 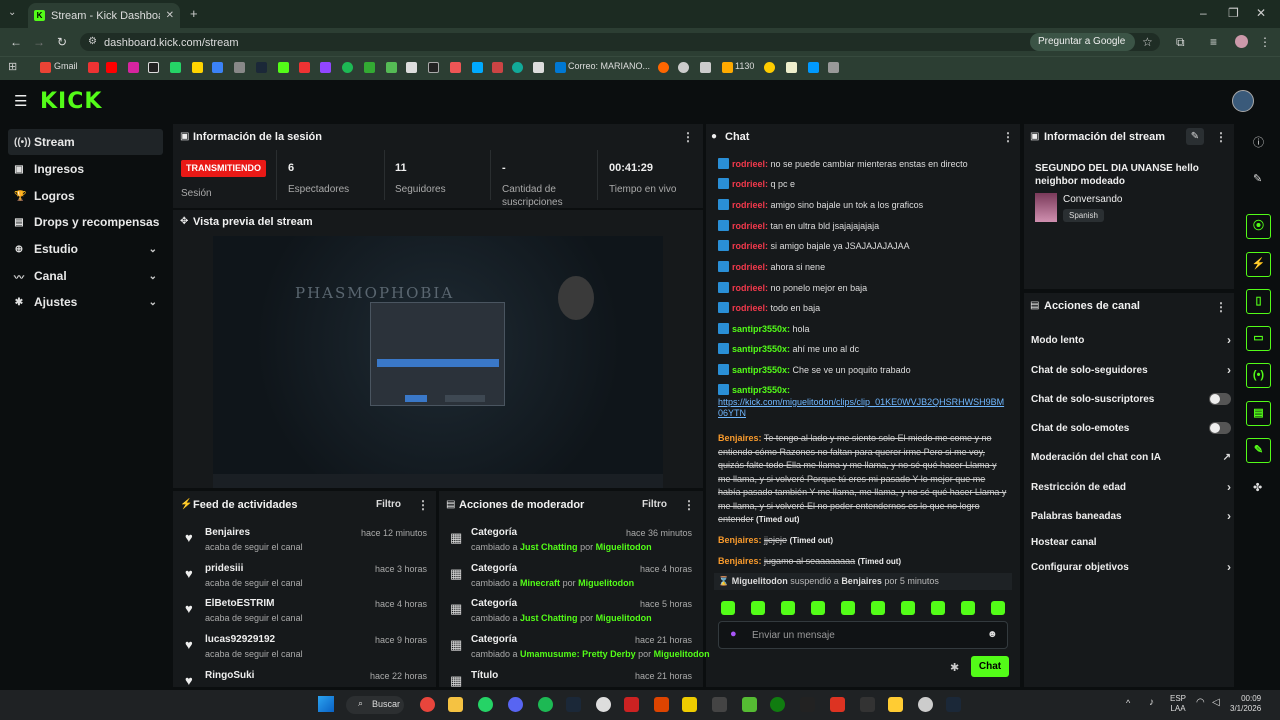 What do you see at coordinates (1257, 487) in the screenshot?
I see `puzzle-icon: ✤` at bounding box center [1257, 487].